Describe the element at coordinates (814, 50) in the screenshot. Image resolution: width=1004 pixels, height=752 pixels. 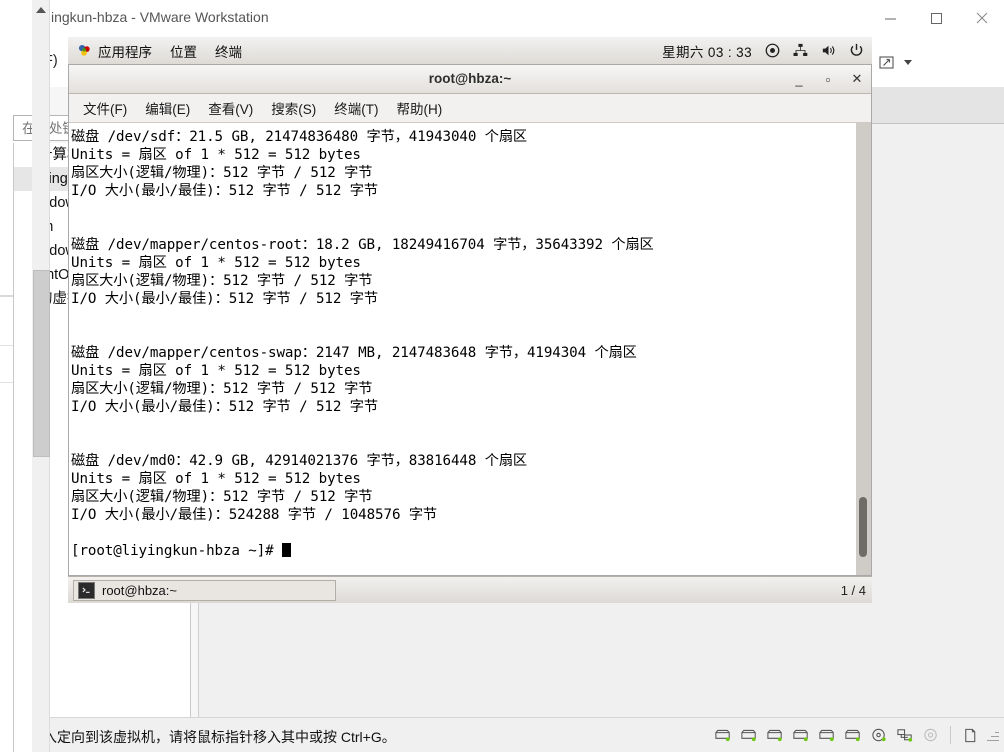
I see `gnome-system-tray` at that location.